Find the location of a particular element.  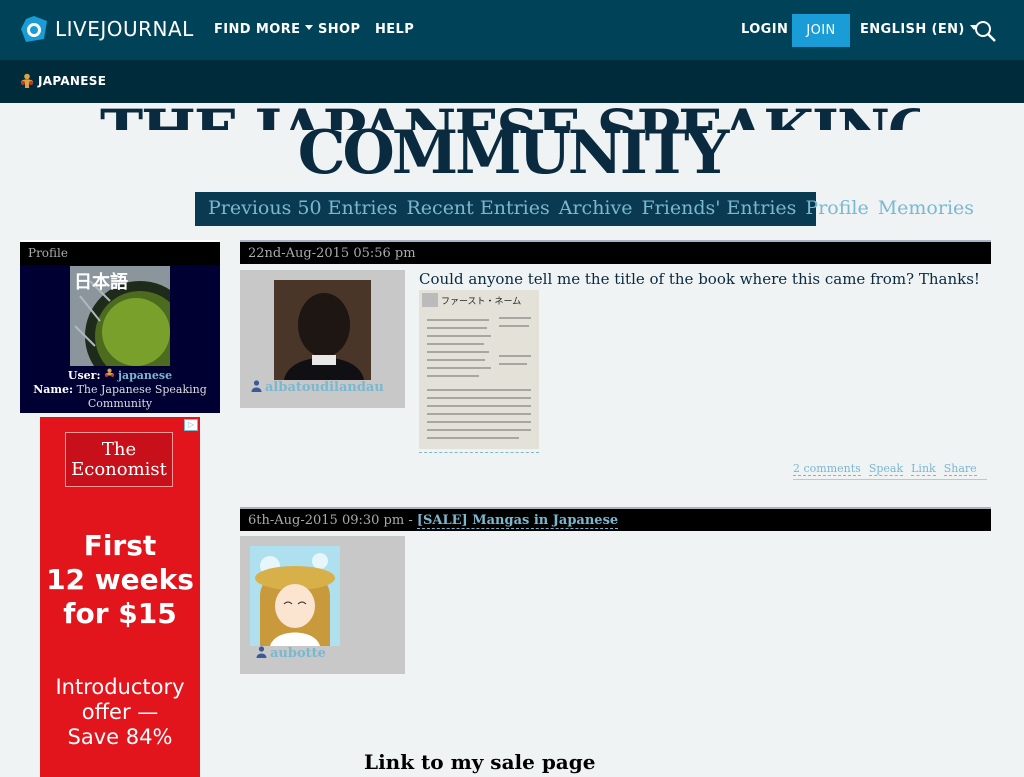

entry-poster: albatoudilandau is located at coordinates (317, 387).